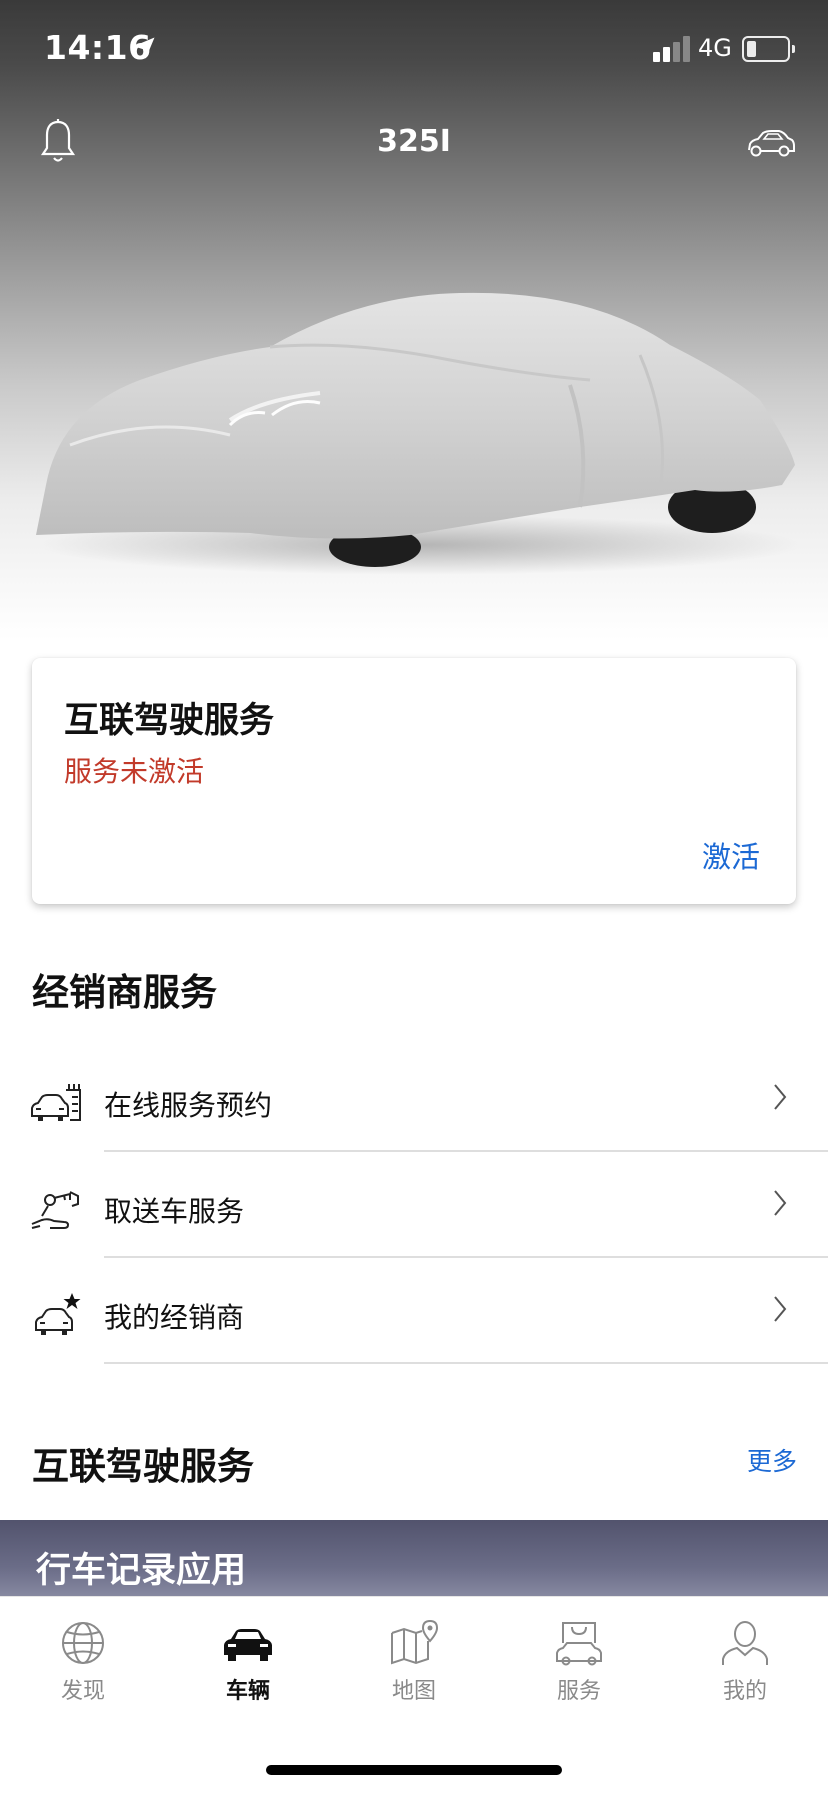 Image resolution: width=828 pixels, height=1793 pixels. I want to click on tab-services: 服务, so click(579, 1674).